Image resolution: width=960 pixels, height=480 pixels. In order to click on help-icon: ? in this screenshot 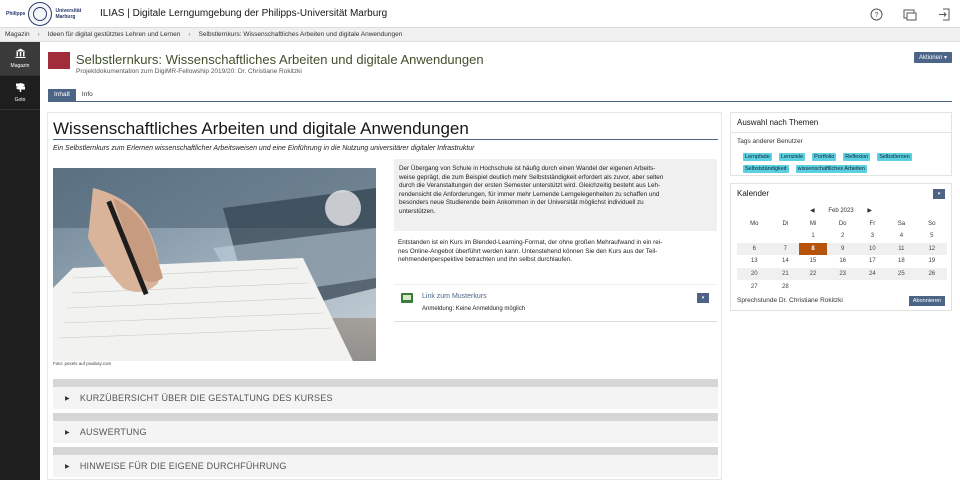, I will do `click(876, 14)`.